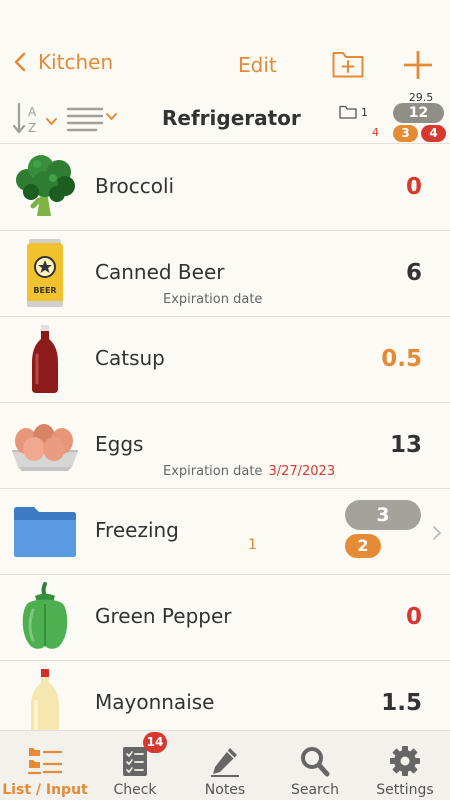 This screenshot has height=800, width=450. Describe the element at coordinates (76, 62) in the screenshot. I see `back-label: Kitchen` at that location.